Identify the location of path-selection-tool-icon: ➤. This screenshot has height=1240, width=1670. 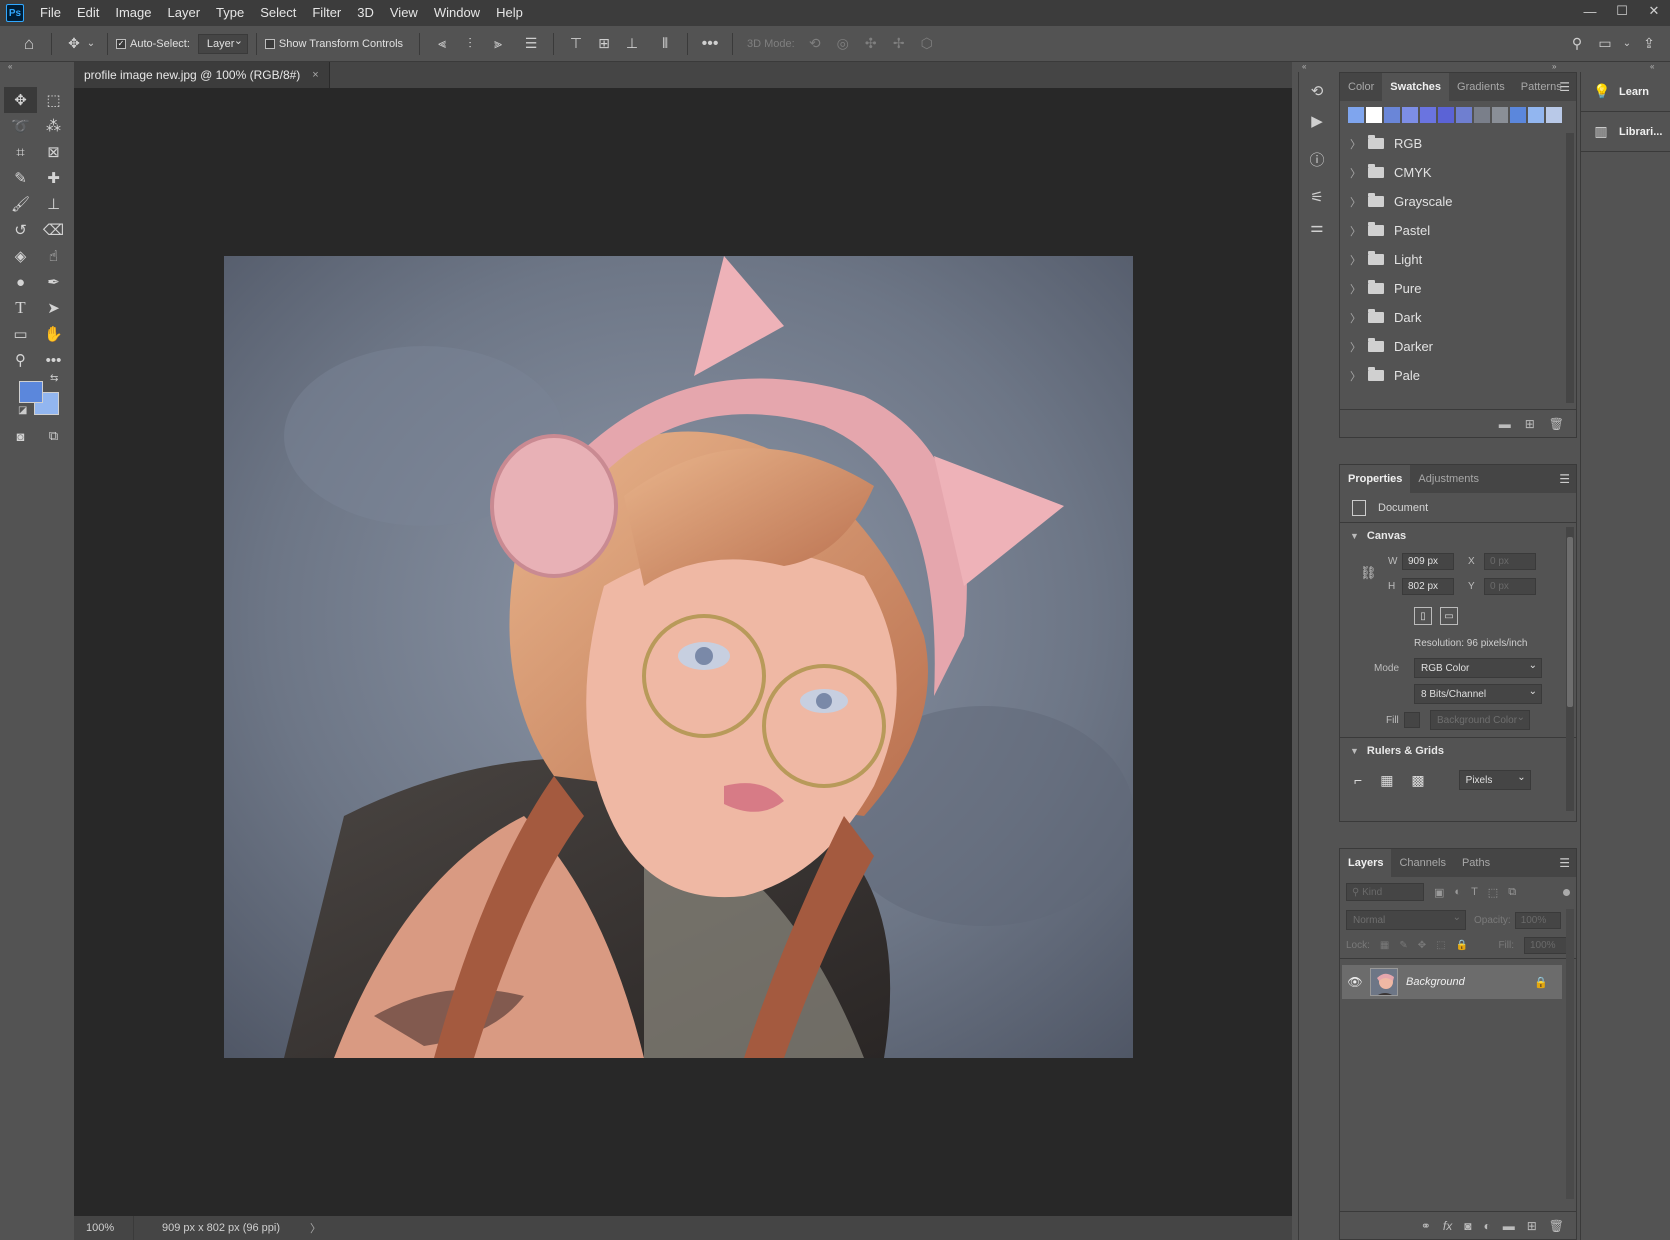
(53, 308).